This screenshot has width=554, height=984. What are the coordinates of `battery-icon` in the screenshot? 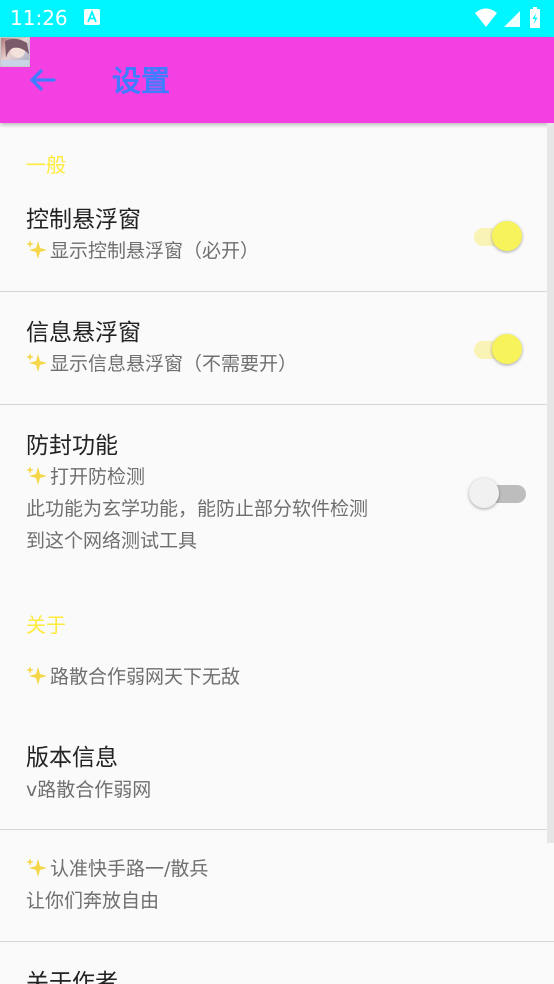 It's located at (535, 17).